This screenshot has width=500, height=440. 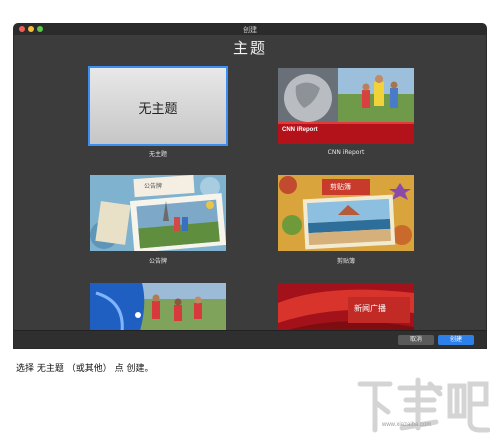 What do you see at coordinates (416, 340) in the screenshot?
I see `cancel-button: 取消` at bounding box center [416, 340].